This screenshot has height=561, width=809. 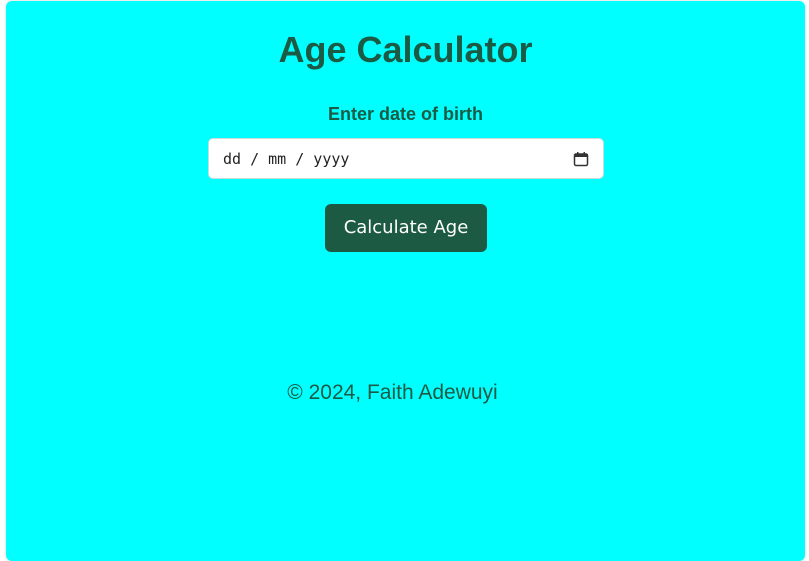 What do you see at coordinates (406, 158) in the screenshot?
I see `date-of-birth-input: dd / mm / yyyy` at bounding box center [406, 158].